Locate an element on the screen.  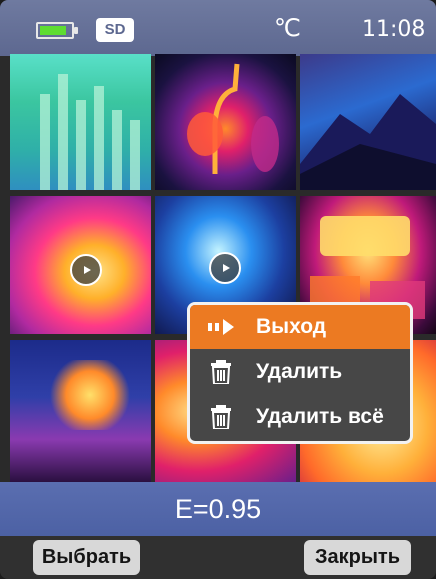
sd-card-badge: SD is located at coordinates (115, 30).